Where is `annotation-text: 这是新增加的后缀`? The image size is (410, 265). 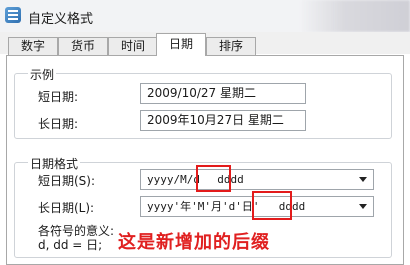 annotation-text: 这是新增加的后缀 is located at coordinates (194, 242).